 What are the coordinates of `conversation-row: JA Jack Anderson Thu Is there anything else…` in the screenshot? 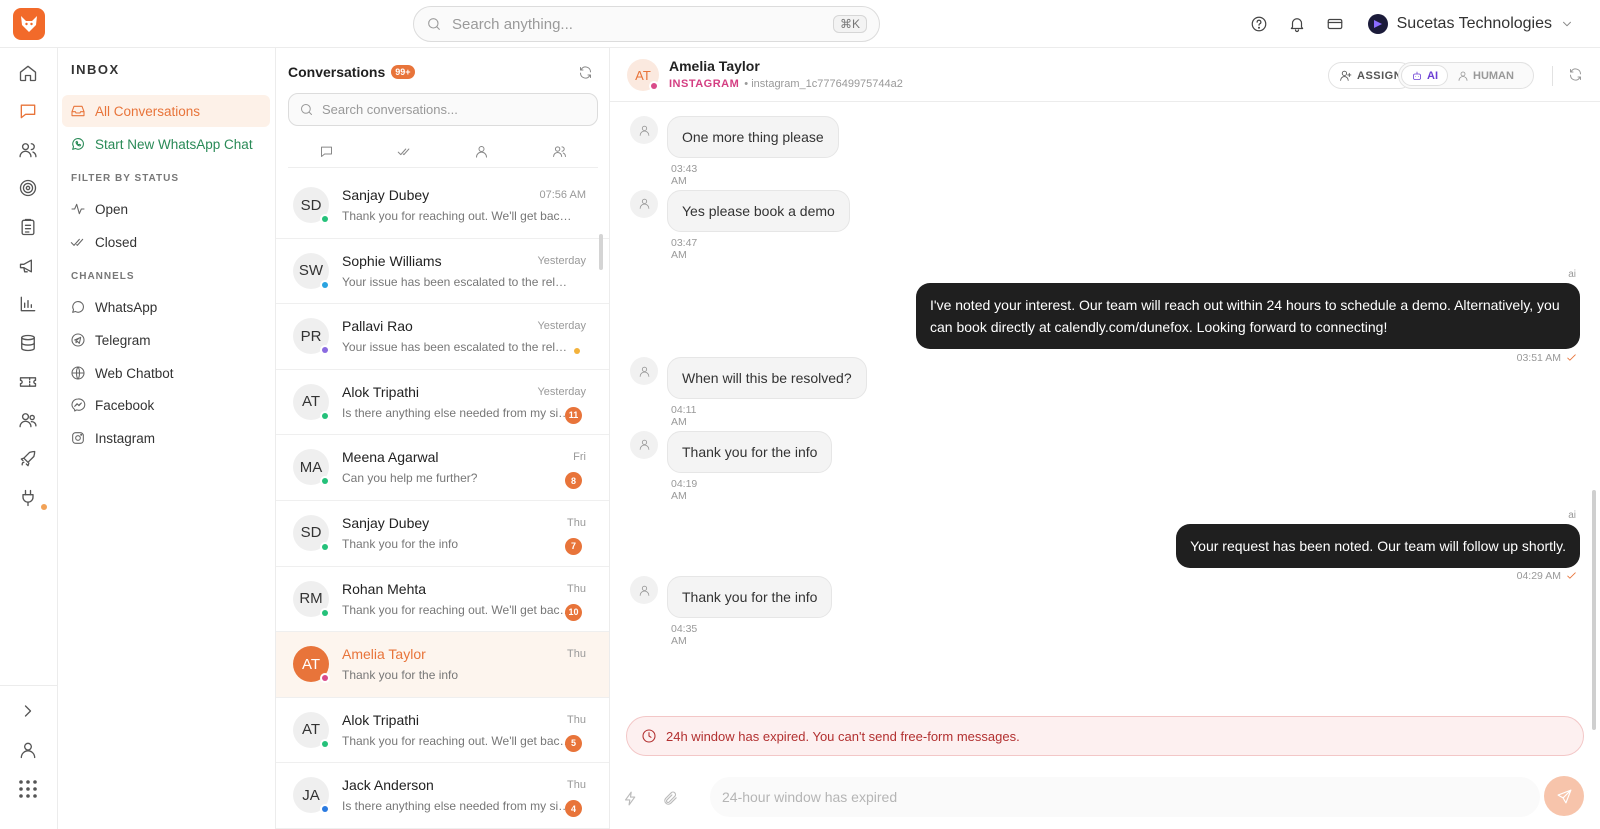 It's located at (442, 796).